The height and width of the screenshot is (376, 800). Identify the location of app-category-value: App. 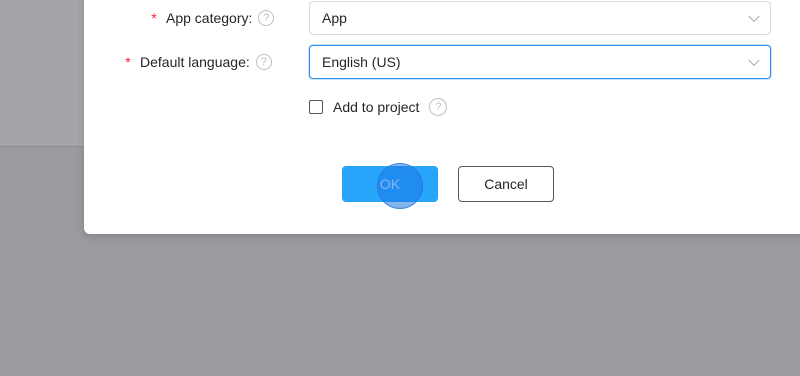
(334, 18).